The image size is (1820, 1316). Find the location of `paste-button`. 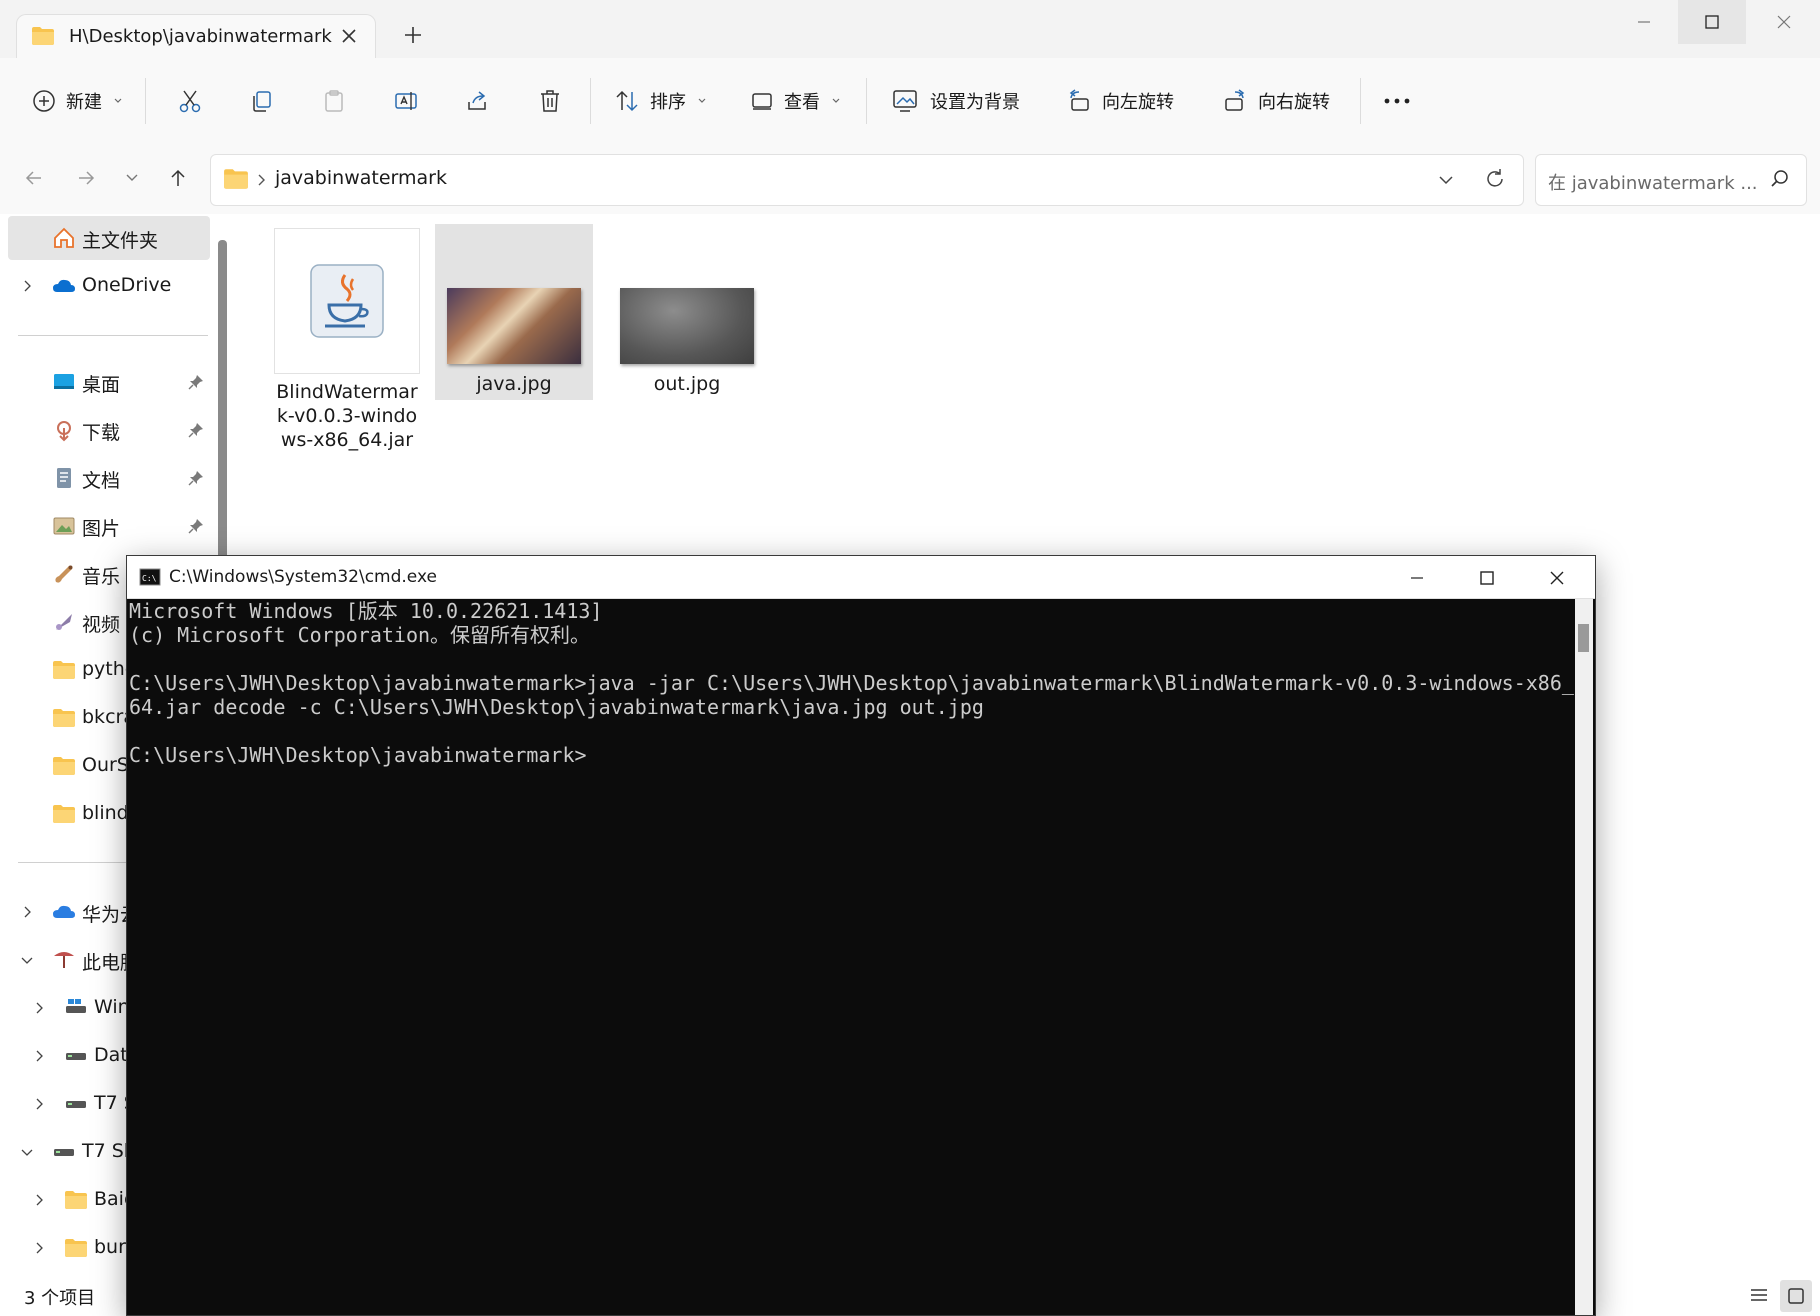

paste-button is located at coordinates (334, 101).